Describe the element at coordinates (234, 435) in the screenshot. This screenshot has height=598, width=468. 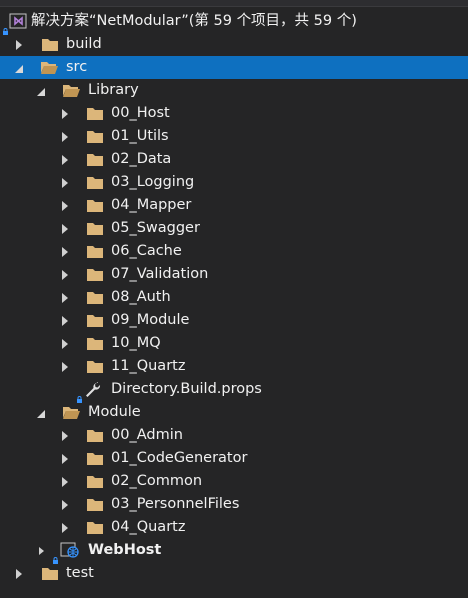
I see `tree-item-folder: 00_Admin` at that location.